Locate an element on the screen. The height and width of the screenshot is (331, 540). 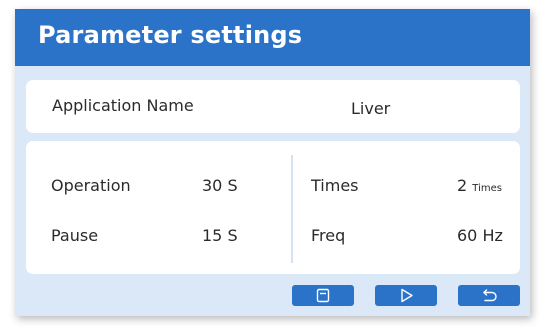
column-divider is located at coordinates (292, 209).